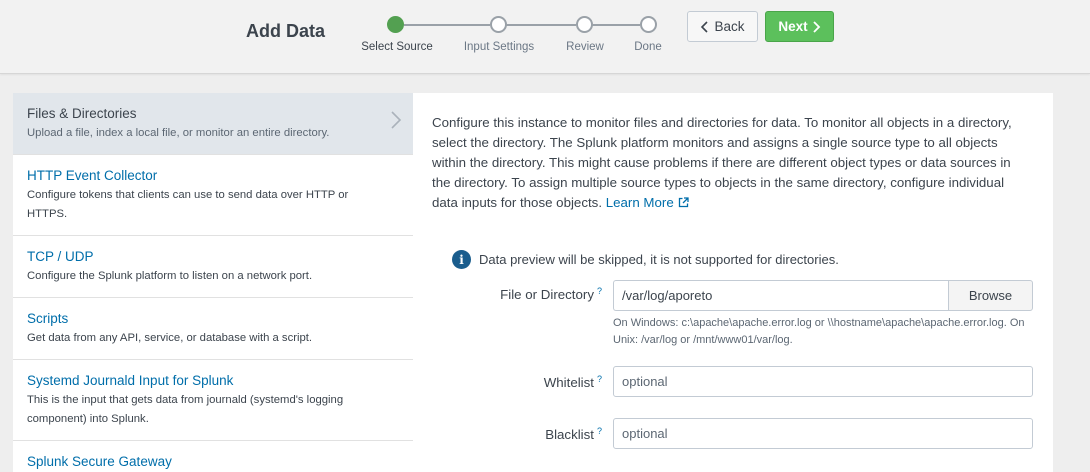  What do you see at coordinates (82, 113) in the screenshot?
I see `source-title: Files & Directories` at bounding box center [82, 113].